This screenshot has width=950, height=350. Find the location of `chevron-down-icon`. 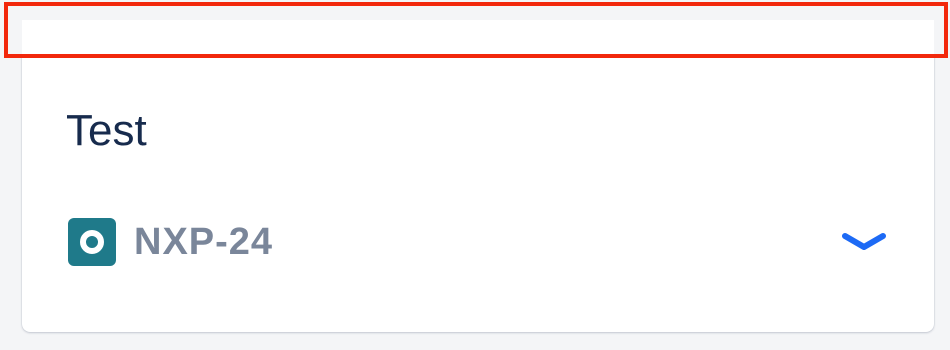

chevron-down-icon is located at coordinates (864, 241).